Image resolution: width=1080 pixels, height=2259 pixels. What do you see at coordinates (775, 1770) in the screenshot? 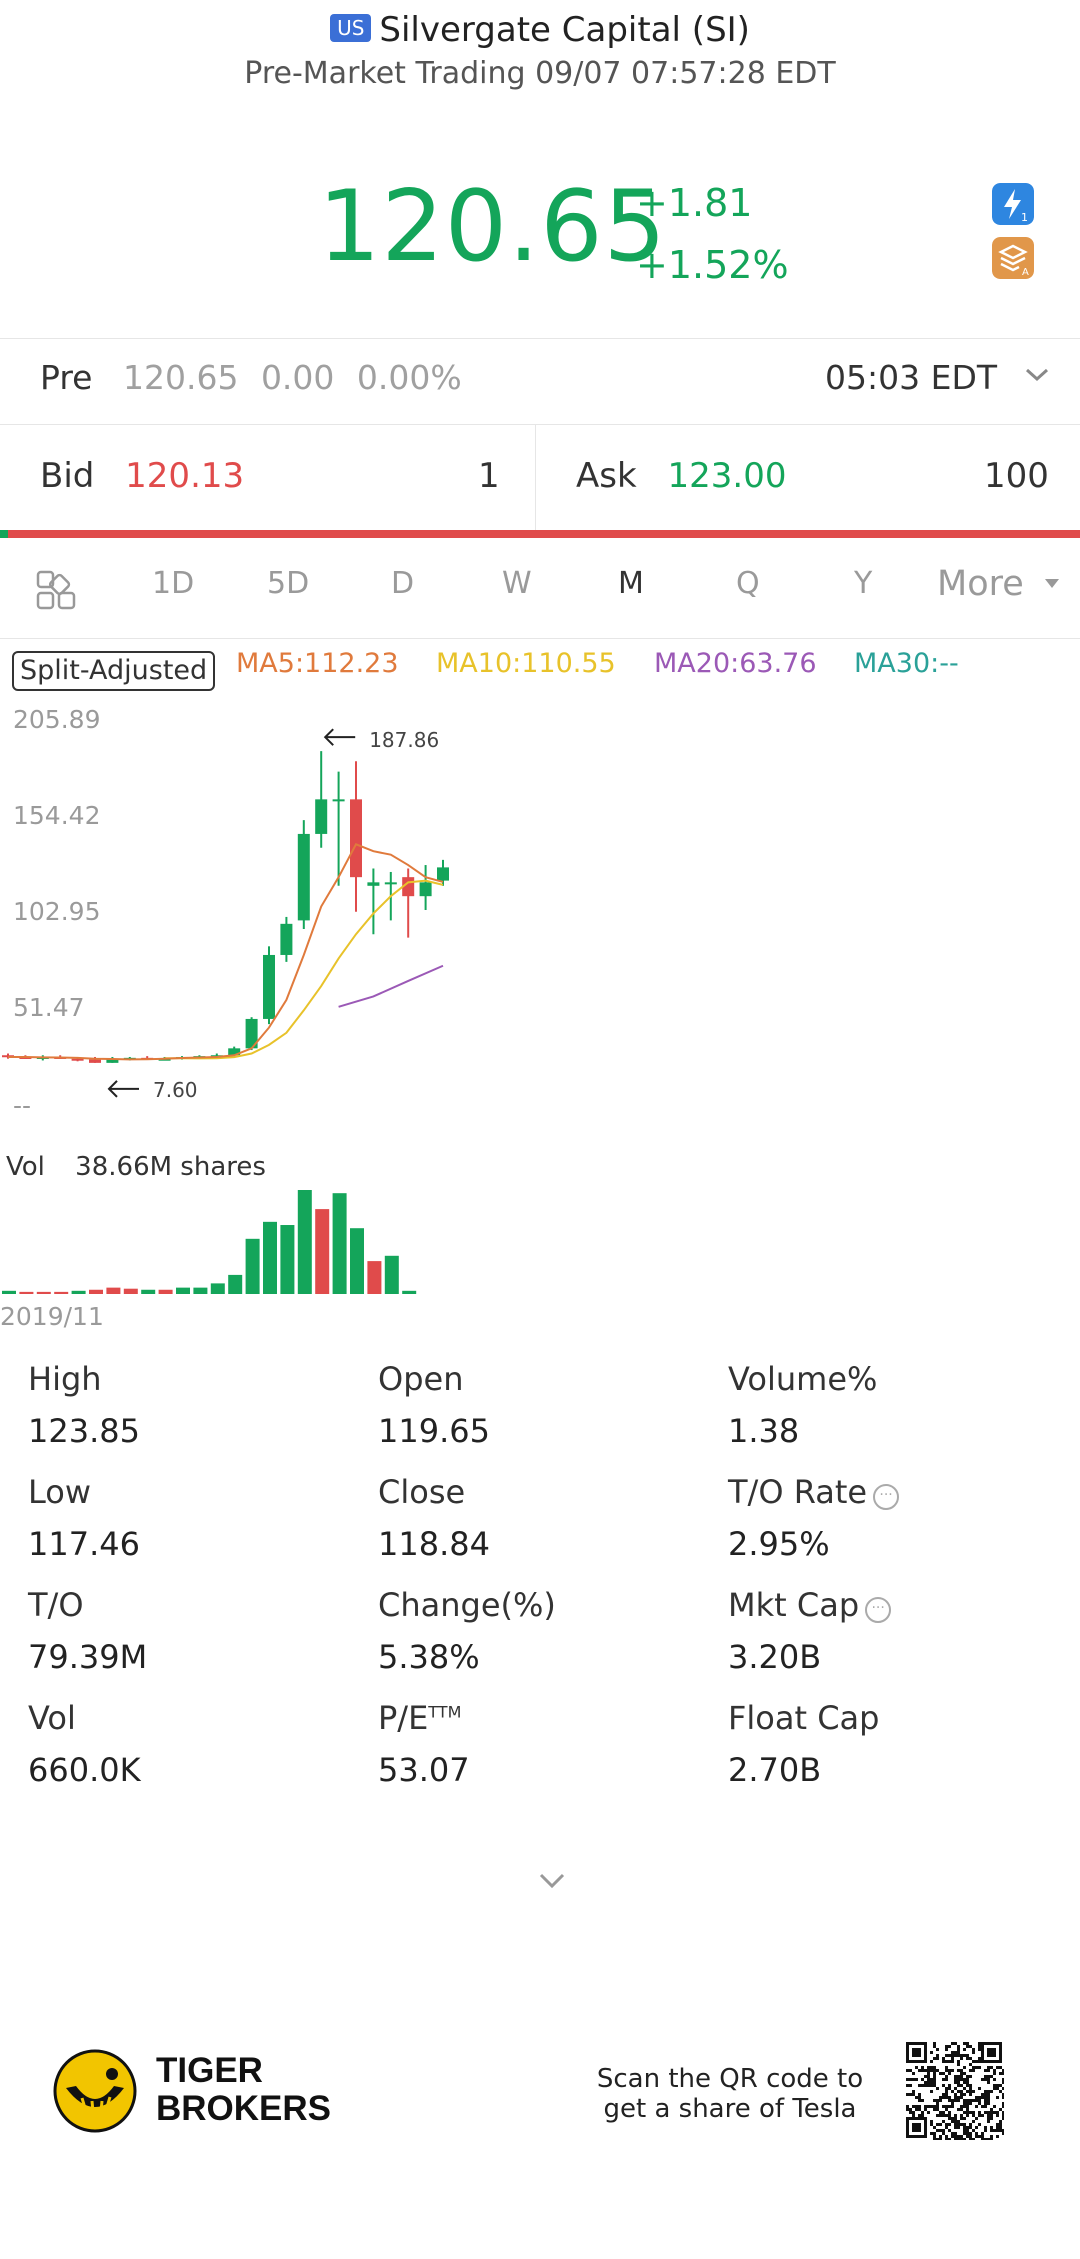
I see `stat-value: 2.70B` at bounding box center [775, 1770].